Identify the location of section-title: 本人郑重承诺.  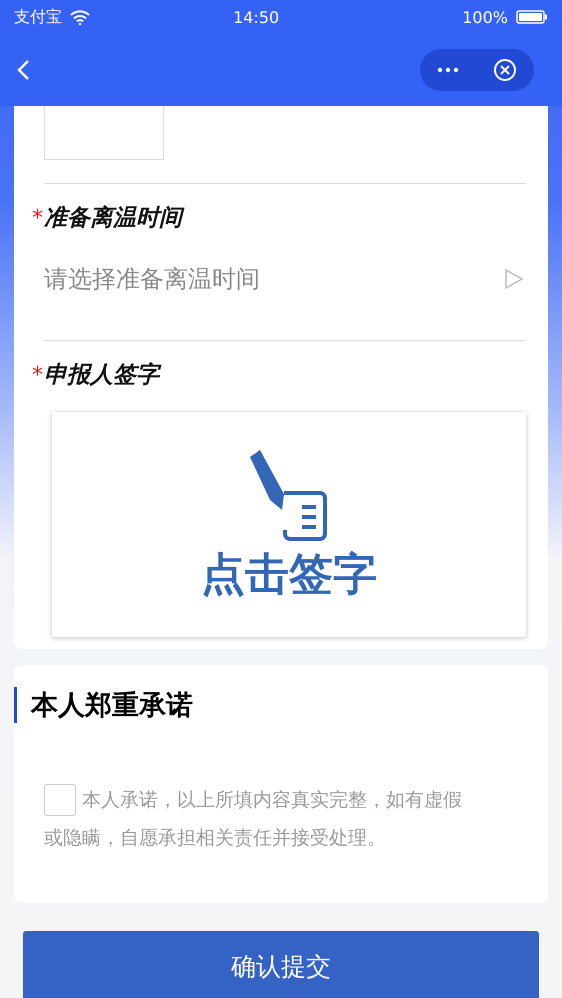
(266, 705).